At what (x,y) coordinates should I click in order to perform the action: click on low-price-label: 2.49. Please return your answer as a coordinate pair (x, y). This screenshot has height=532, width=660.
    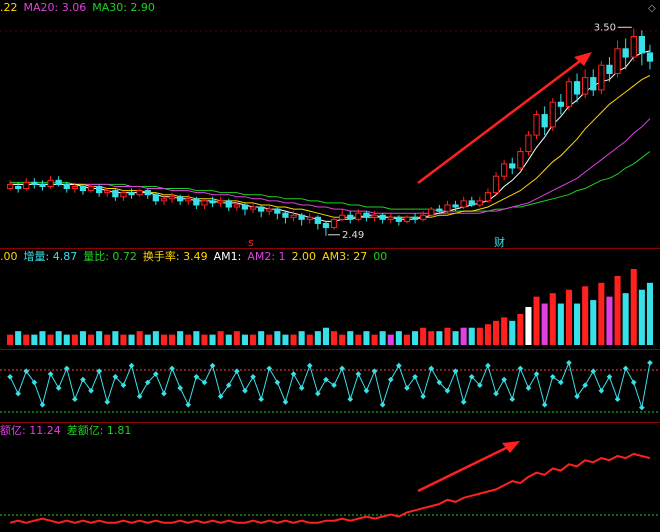
    Looking at the image, I should click on (353, 235).